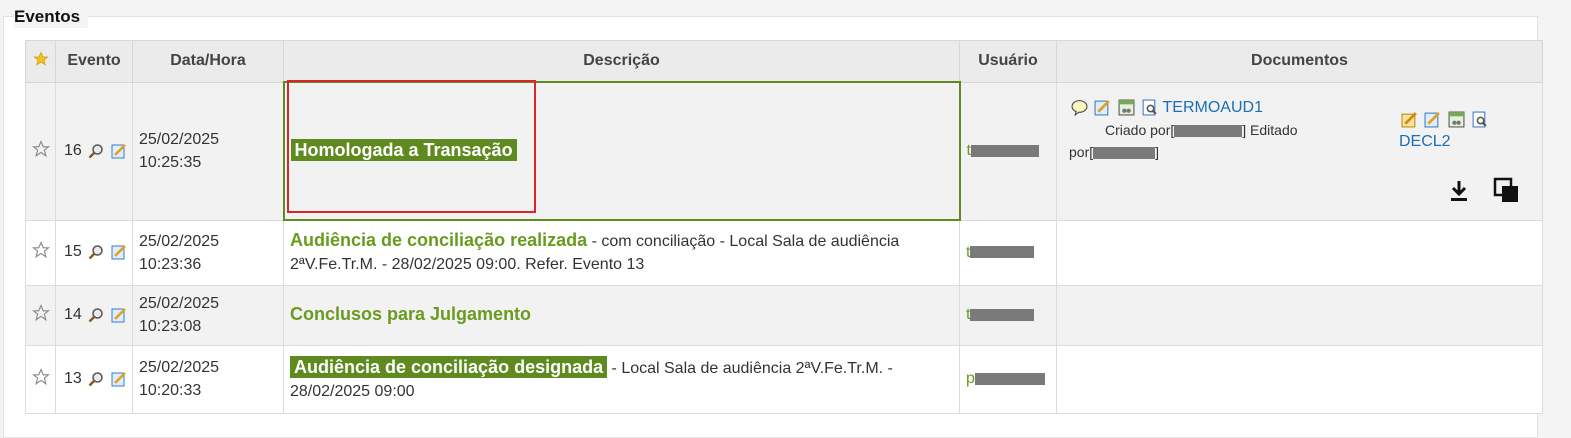 This screenshot has height=438, width=1571. Describe the element at coordinates (1507, 191) in the screenshot. I see `copy-icon` at that location.